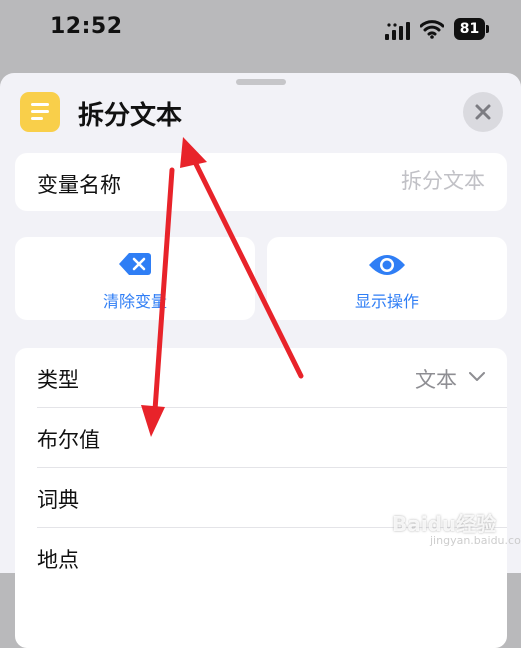  What do you see at coordinates (444, 524) in the screenshot?
I see `watermark-brand: Baidu经验` at bounding box center [444, 524].